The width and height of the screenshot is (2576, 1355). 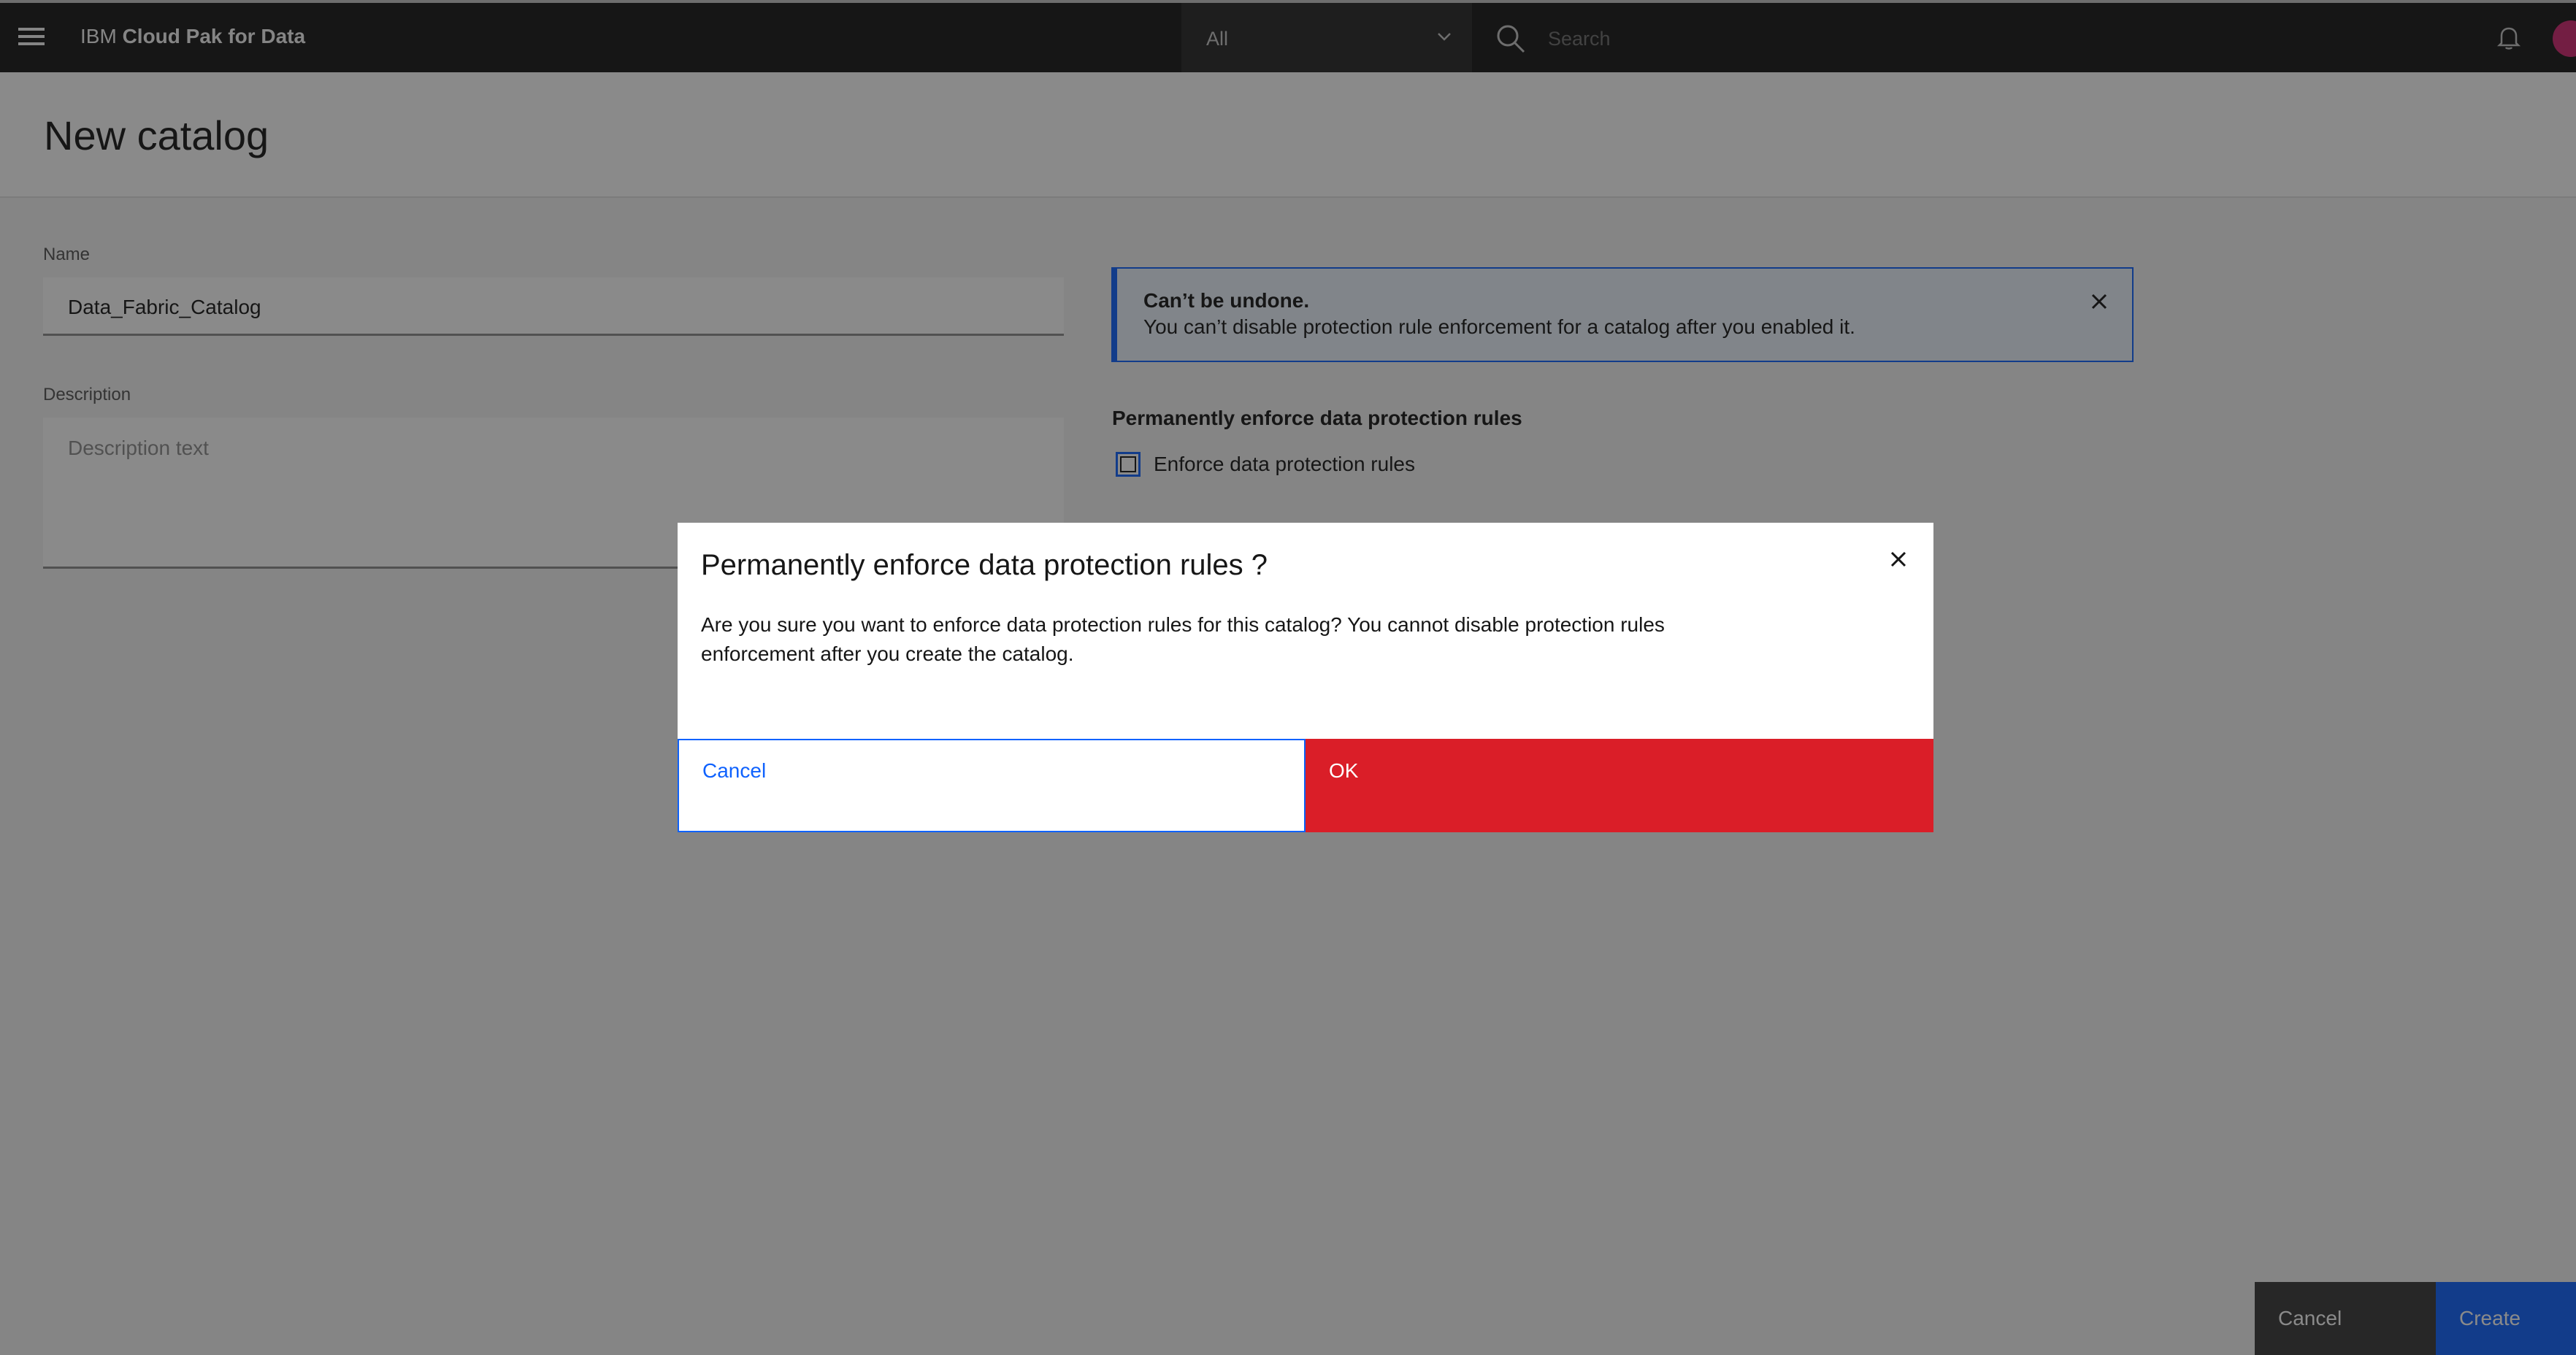 What do you see at coordinates (992, 786) in the screenshot?
I see `modal-cancel-button: Cancel` at bounding box center [992, 786].